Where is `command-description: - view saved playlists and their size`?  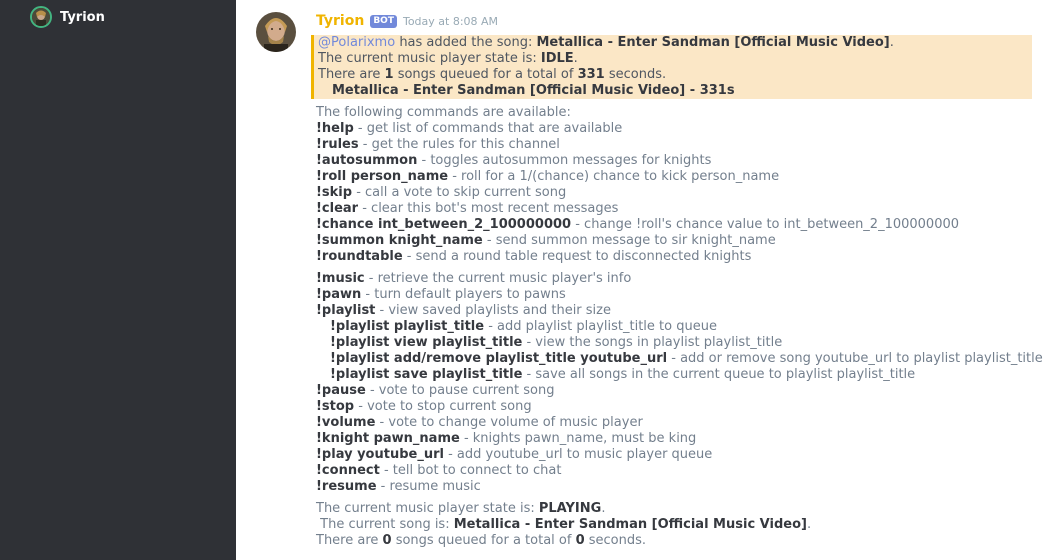 command-description: - view saved playlists and their size is located at coordinates (493, 310).